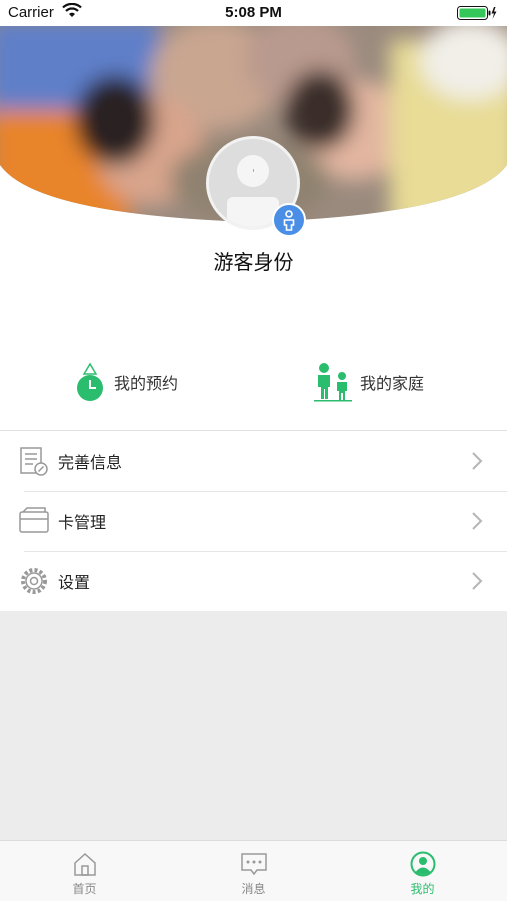 The height and width of the screenshot is (901, 507). What do you see at coordinates (253, 461) in the screenshot?
I see `menu-item-complete-info: 完善信息` at bounding box center [253, 461].